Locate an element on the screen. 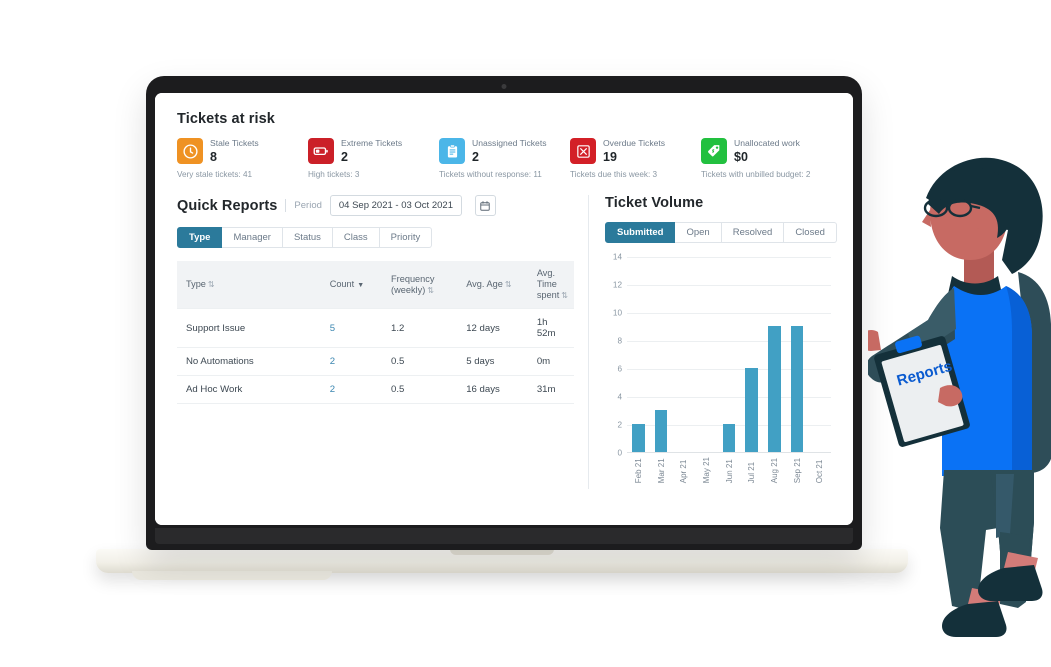  x-label-slot: Sep 21 is located at coordinates (797, 470).